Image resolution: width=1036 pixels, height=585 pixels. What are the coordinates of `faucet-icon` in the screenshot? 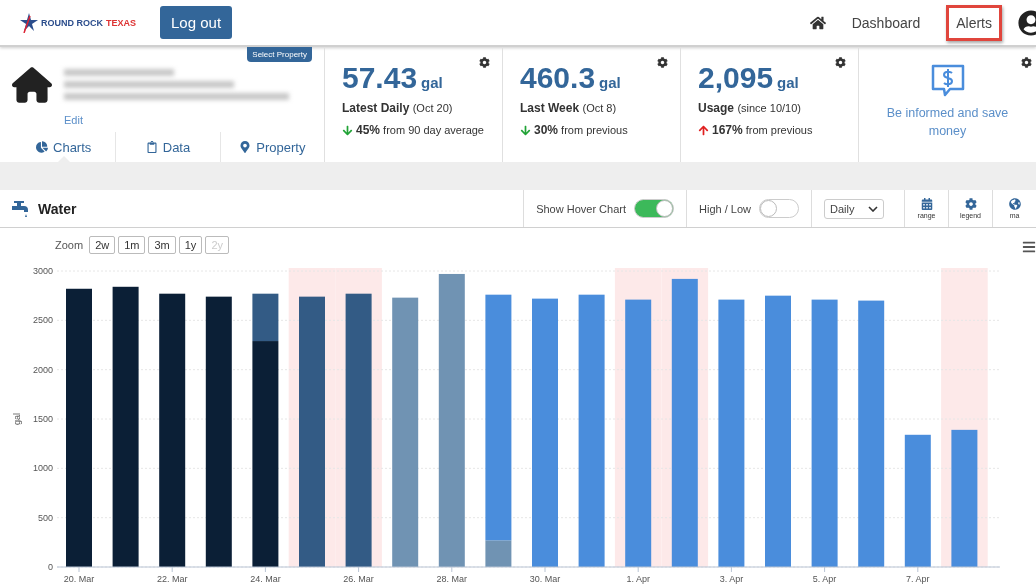 It's located at (20, 208).